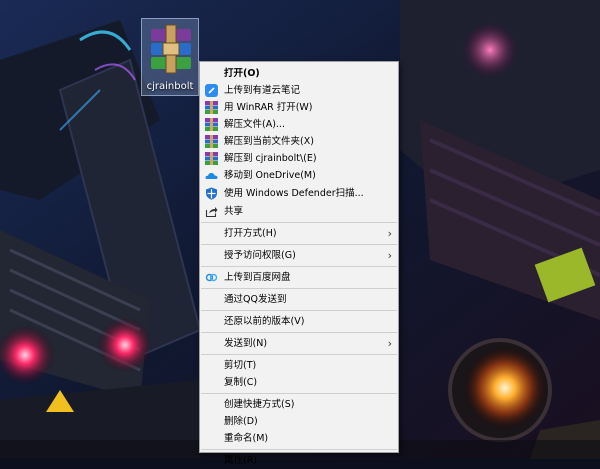 The height and width of the screenshot is (469, 600). Describe the element at coordinates (211, 212) in the screenshot. I see `share-icon` at that location.